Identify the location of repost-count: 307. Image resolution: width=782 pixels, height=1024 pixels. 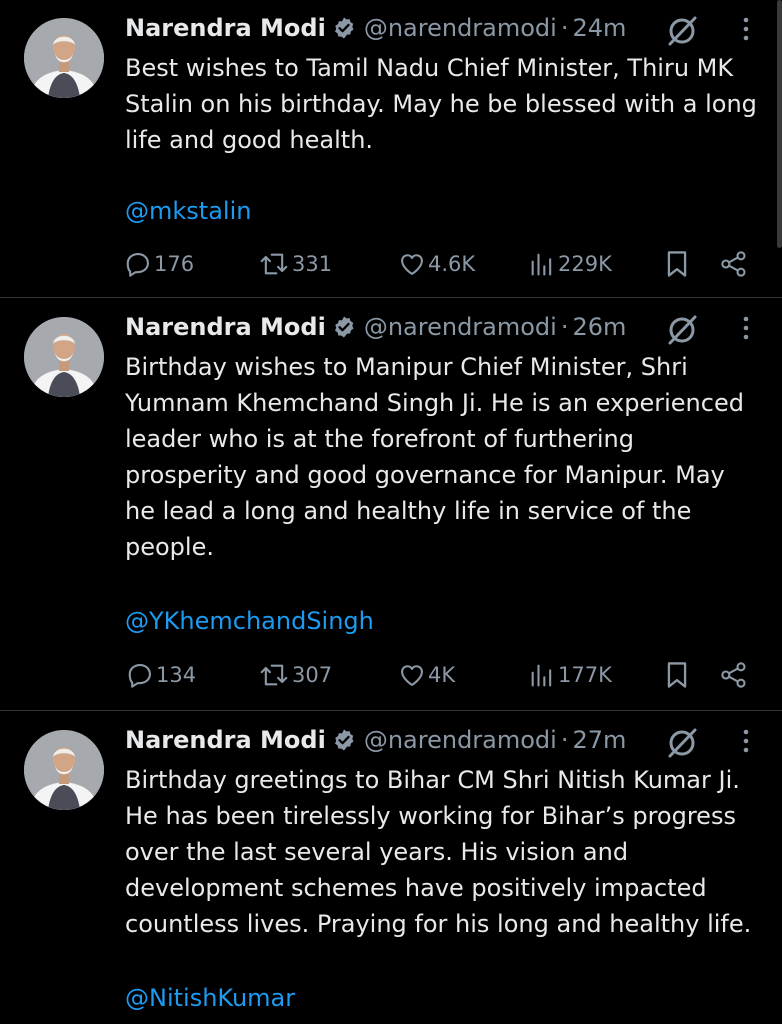
(312, 675).